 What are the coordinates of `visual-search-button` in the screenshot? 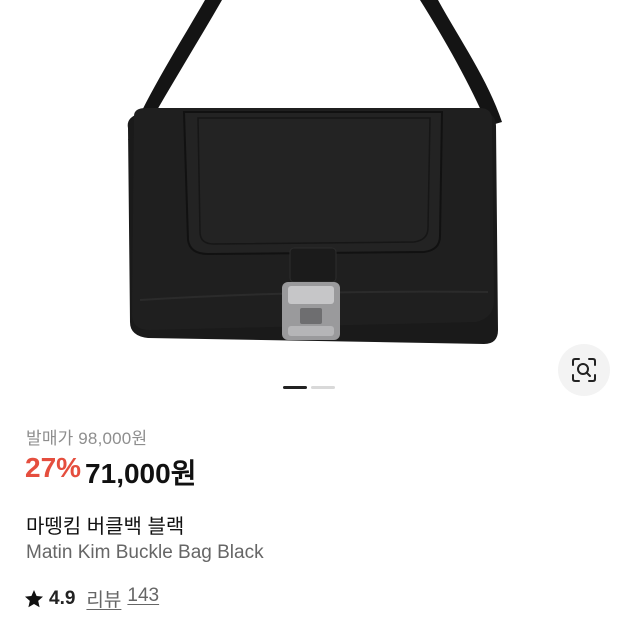 It's located at (584, 370).